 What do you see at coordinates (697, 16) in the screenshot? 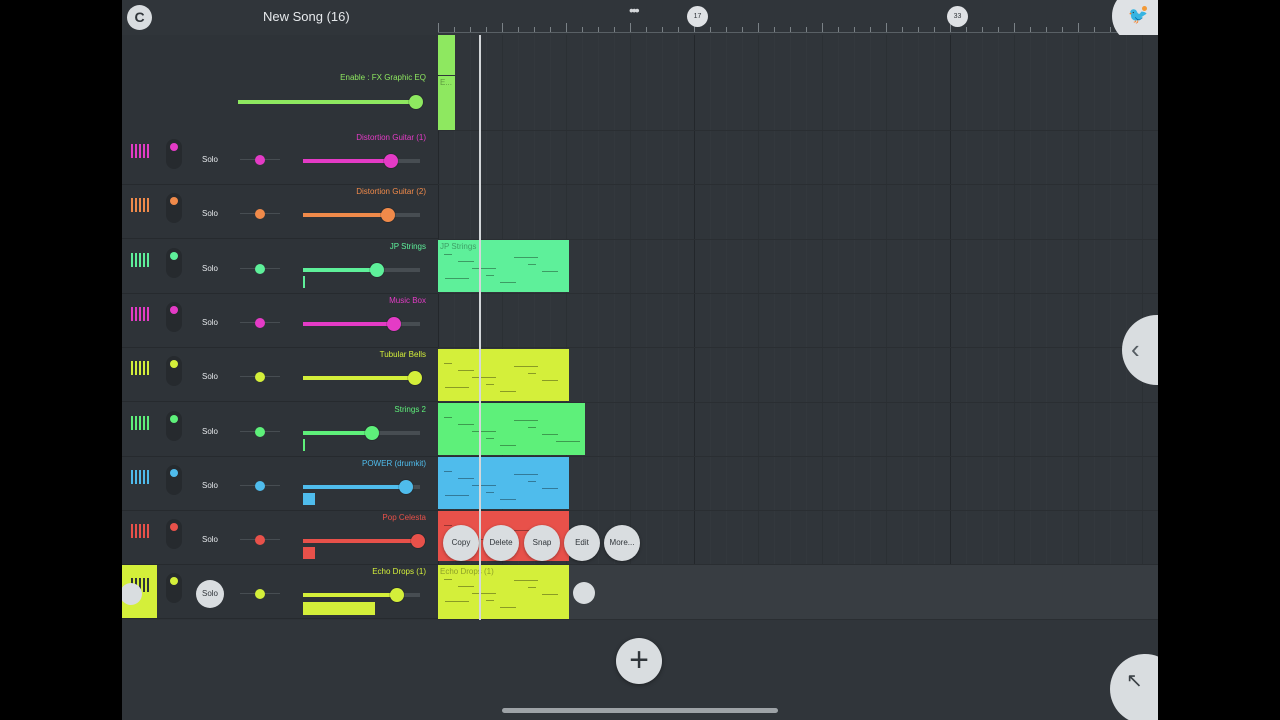
I see `bar-marker-17: 17` at bounding box center [697, 16].